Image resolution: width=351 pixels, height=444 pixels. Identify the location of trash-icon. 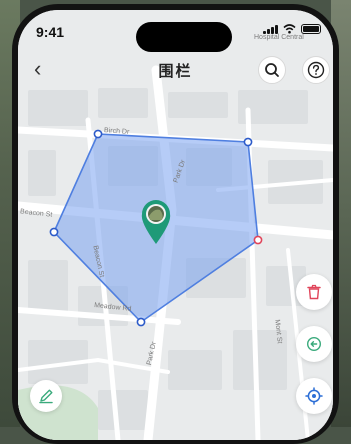
(314, 292).